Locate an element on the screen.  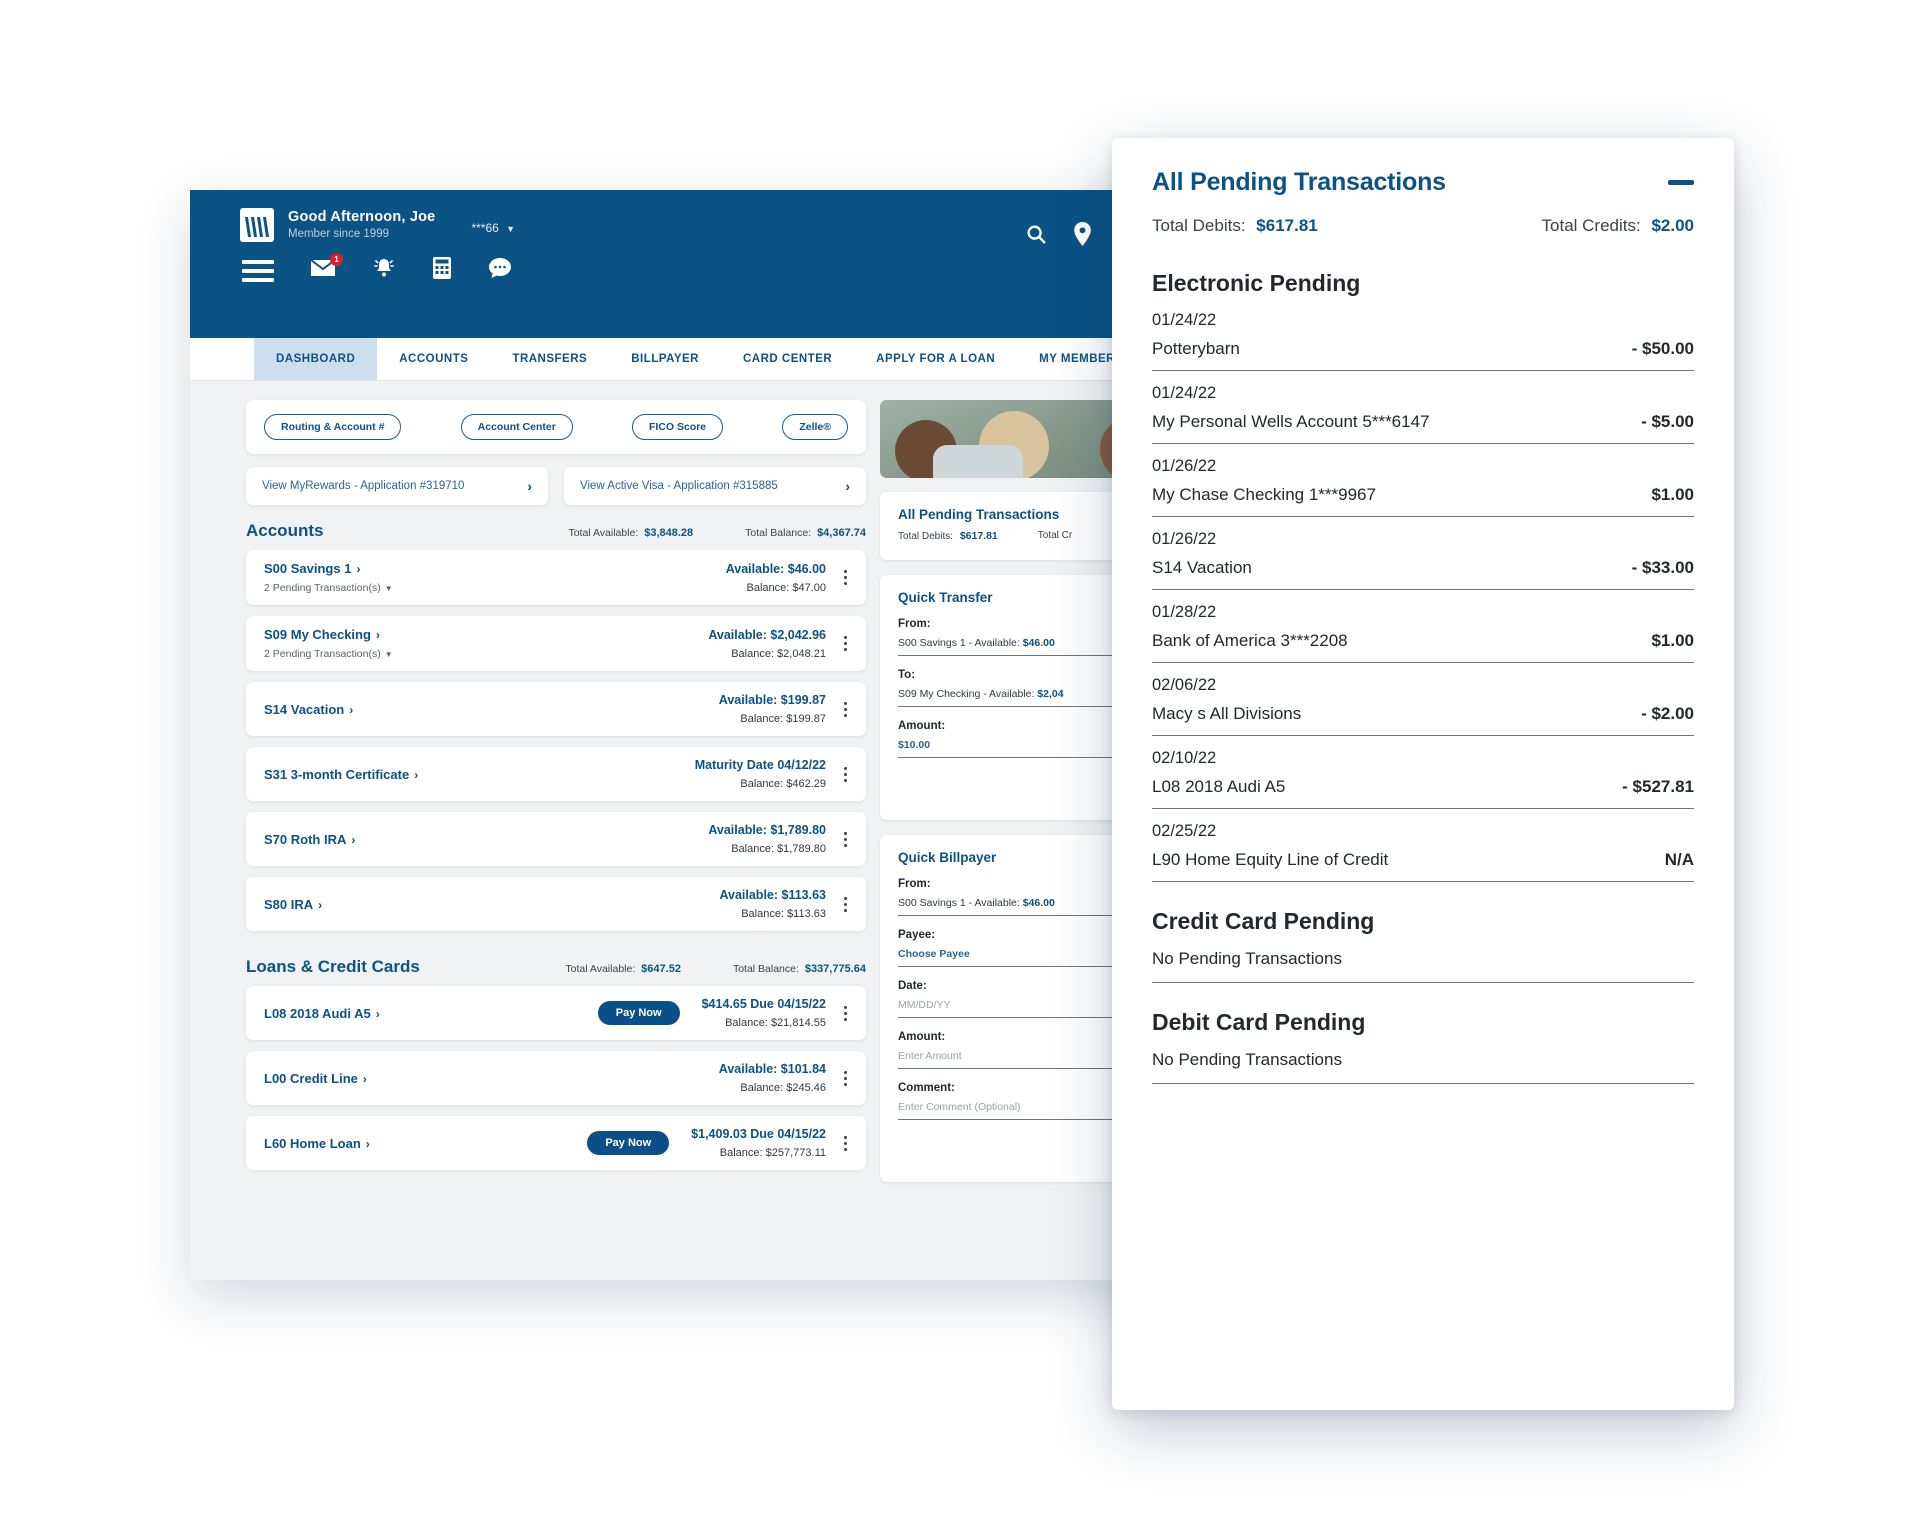
list-item: 01/24/22 Potterybarn - $50.00 is located at coordinates (1423, 341).